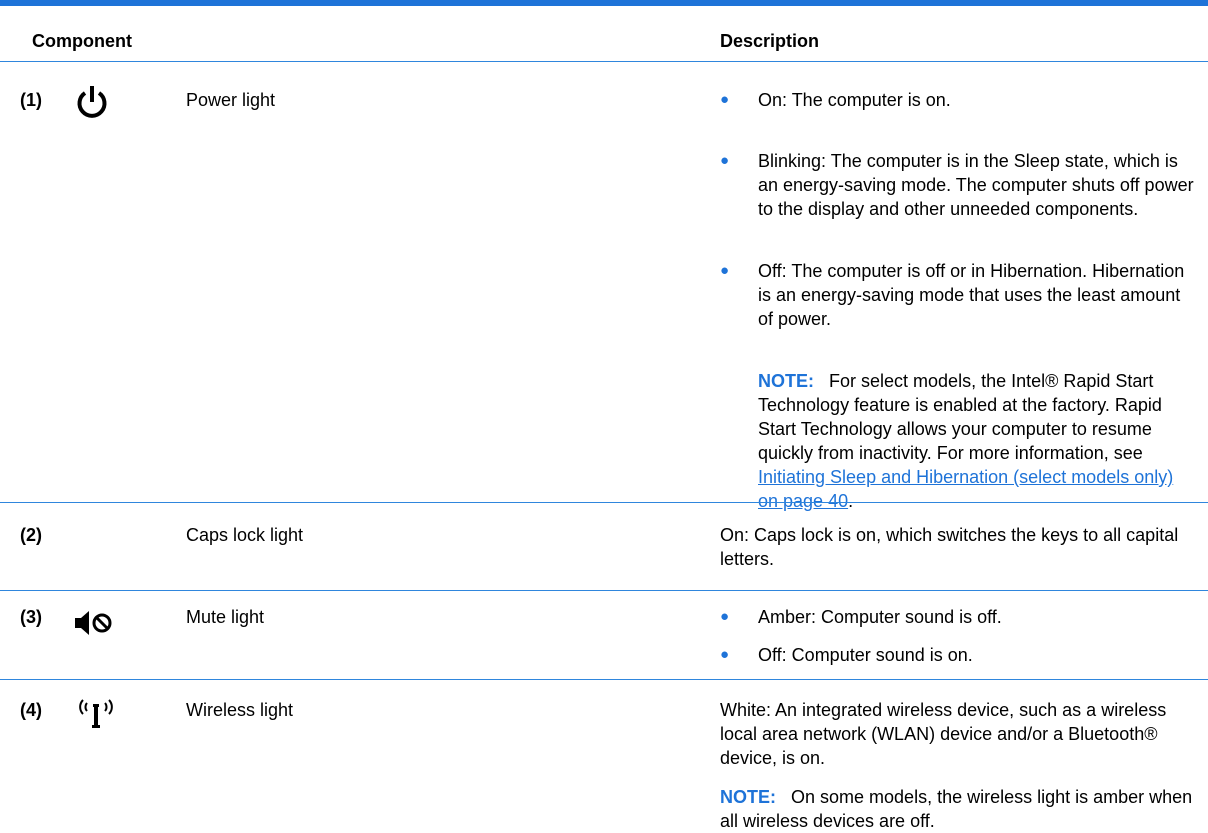  What do you see at coordinates (82, 41) in the screenshot?
I see `header-component: Component` at bounding box center [82, 41].